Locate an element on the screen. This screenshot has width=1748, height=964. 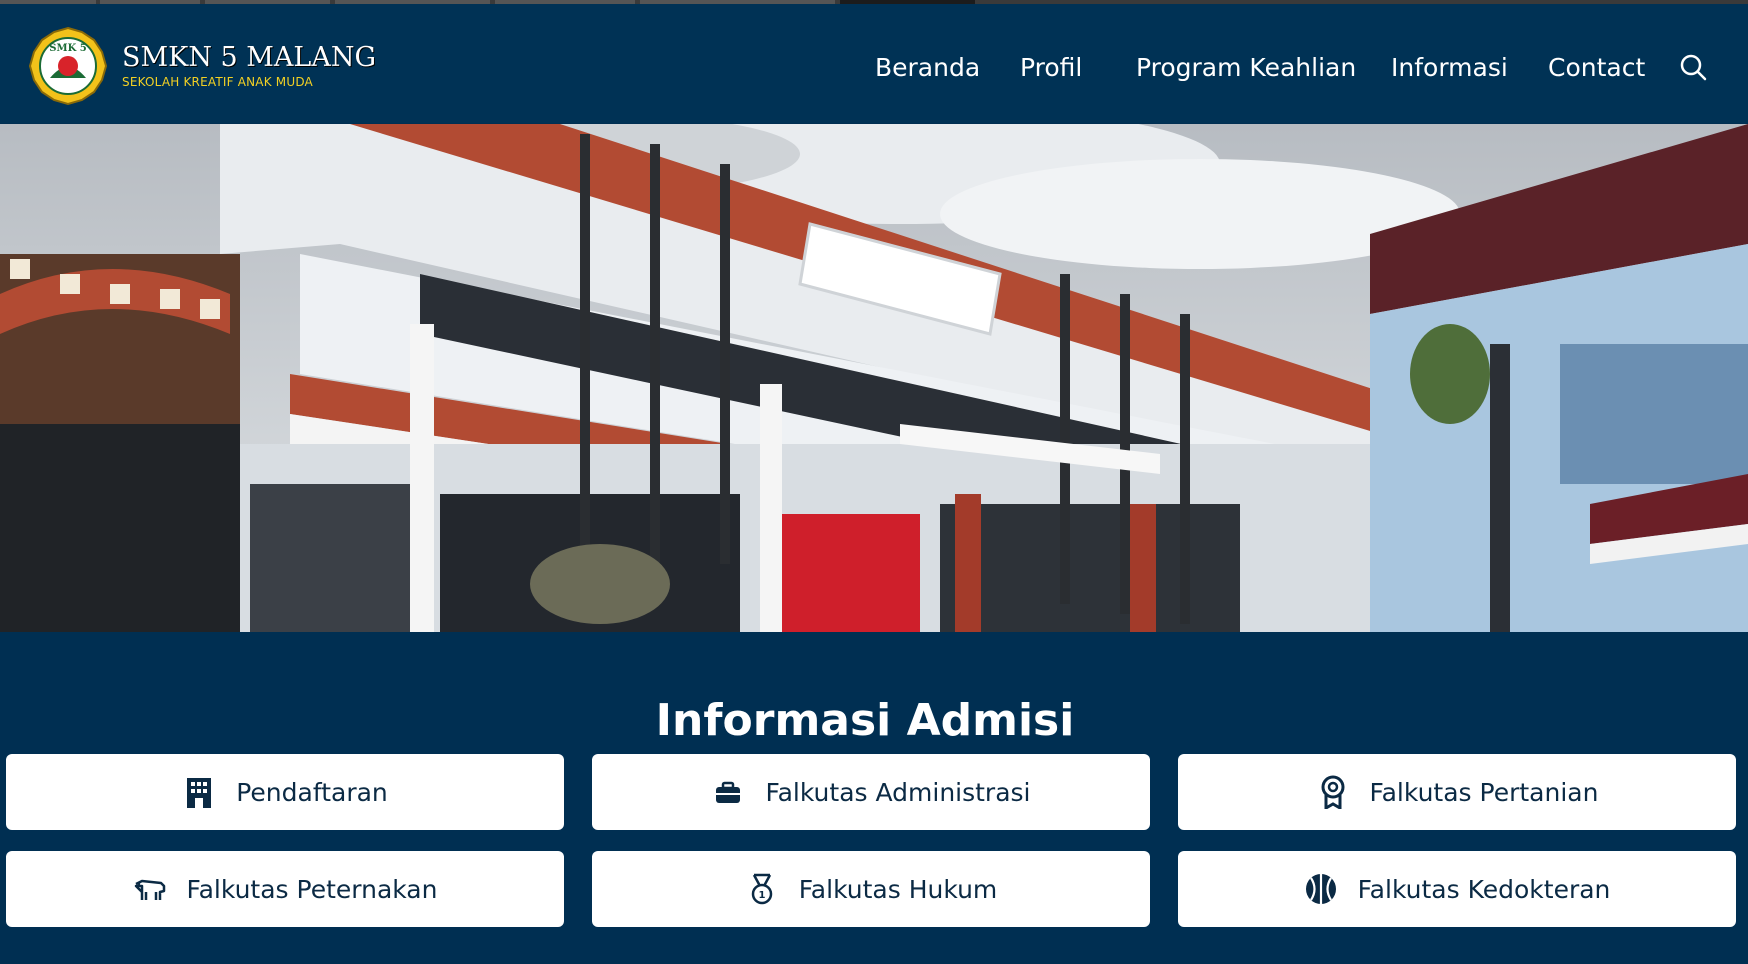
card-falkutas-administrasi: Falkutas Administrasi is located at coordinates (871, 792).